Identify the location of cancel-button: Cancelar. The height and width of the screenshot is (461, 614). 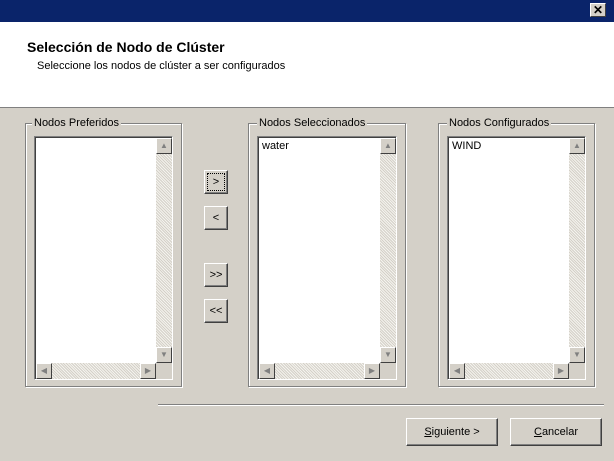
(556, 432).